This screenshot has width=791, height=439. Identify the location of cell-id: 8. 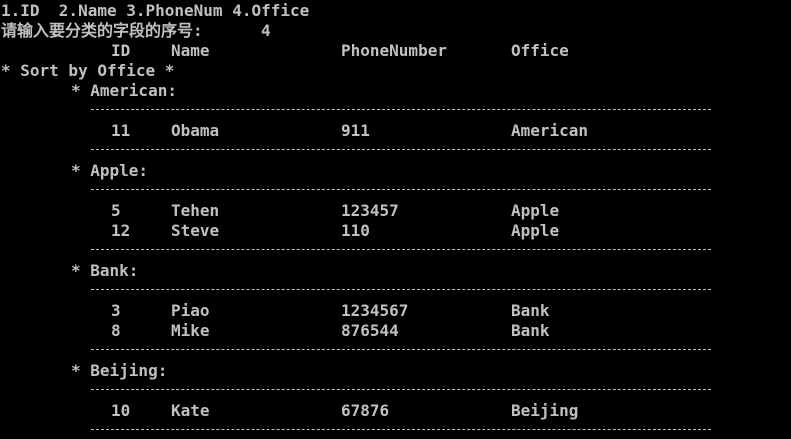
(116, 330).